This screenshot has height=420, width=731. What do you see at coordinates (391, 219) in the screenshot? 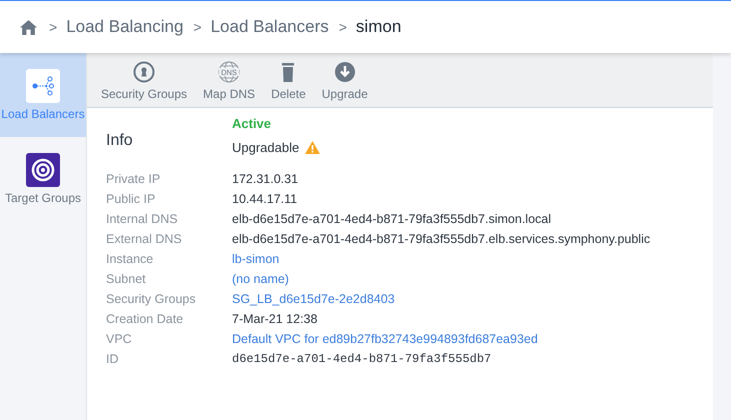
I see `field-value: elb-d6e15d7e-a701-4ed4-b871-79fa3f555db7.simon.local` at bounding box center [391, 219].